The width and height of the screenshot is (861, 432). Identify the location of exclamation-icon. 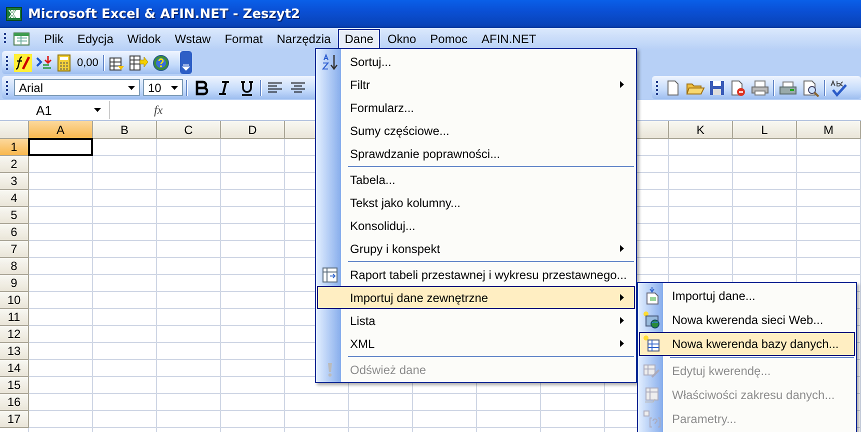
(330, 370).